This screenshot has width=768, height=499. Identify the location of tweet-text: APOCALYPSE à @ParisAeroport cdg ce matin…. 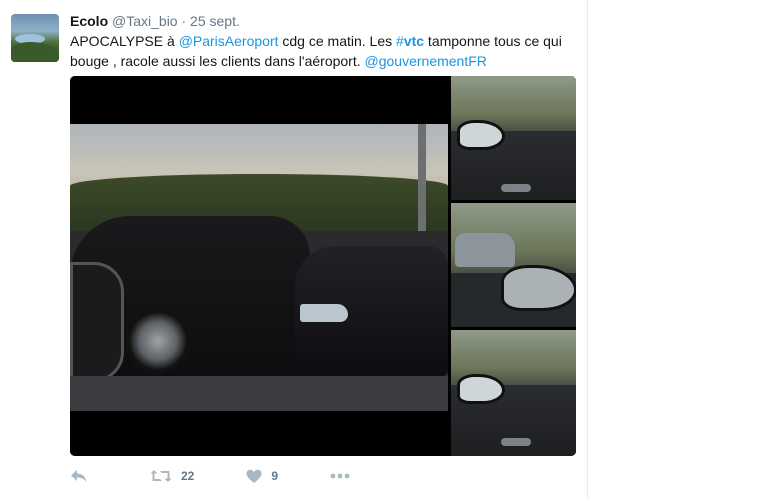
(325, 51).